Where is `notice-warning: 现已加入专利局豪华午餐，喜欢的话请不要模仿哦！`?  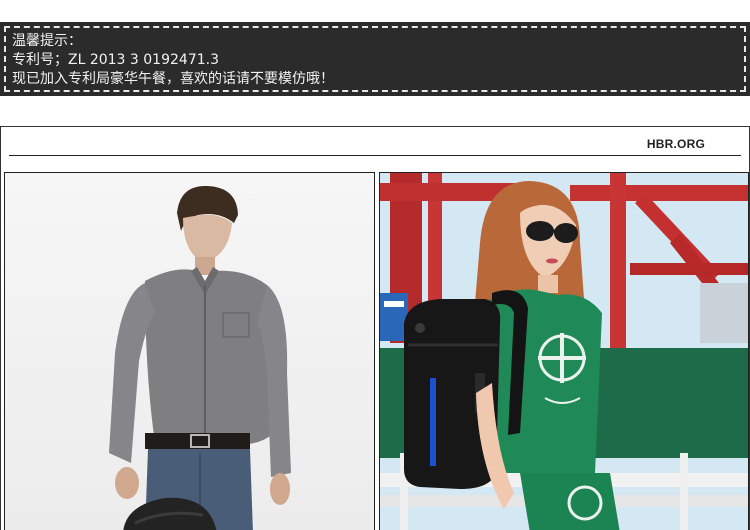
notice-warning: 现已加入专利局豪华午餐，喜欢的话请不要模仿哦！ is located at coordinates (173, 79).